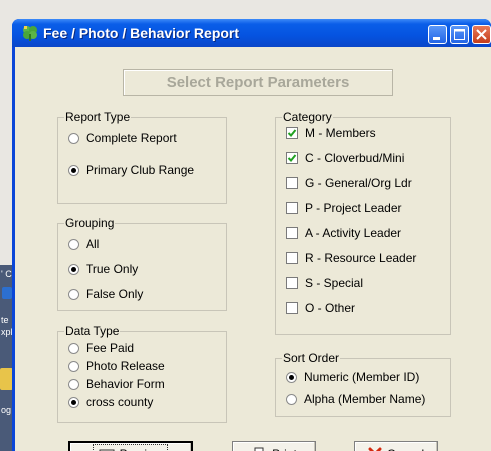 The height and width of the screenshot is (451, 491). Describe the element at coordinates (334, 283) in the screenshot. I see `checkbox-label: S - Special` at that location.